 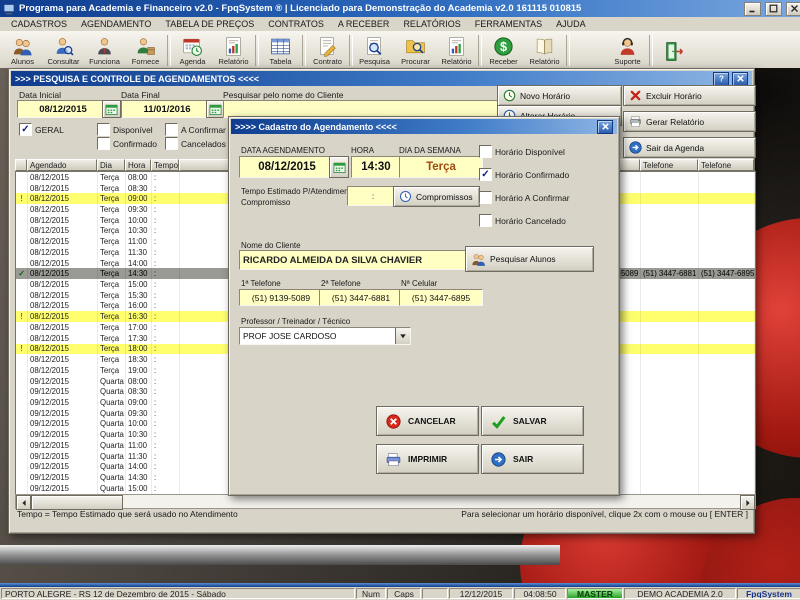 What do you see at coordinates (139, 434) in the screenshot?
I see `cell: 10:30` at bounding box center [139, 434].